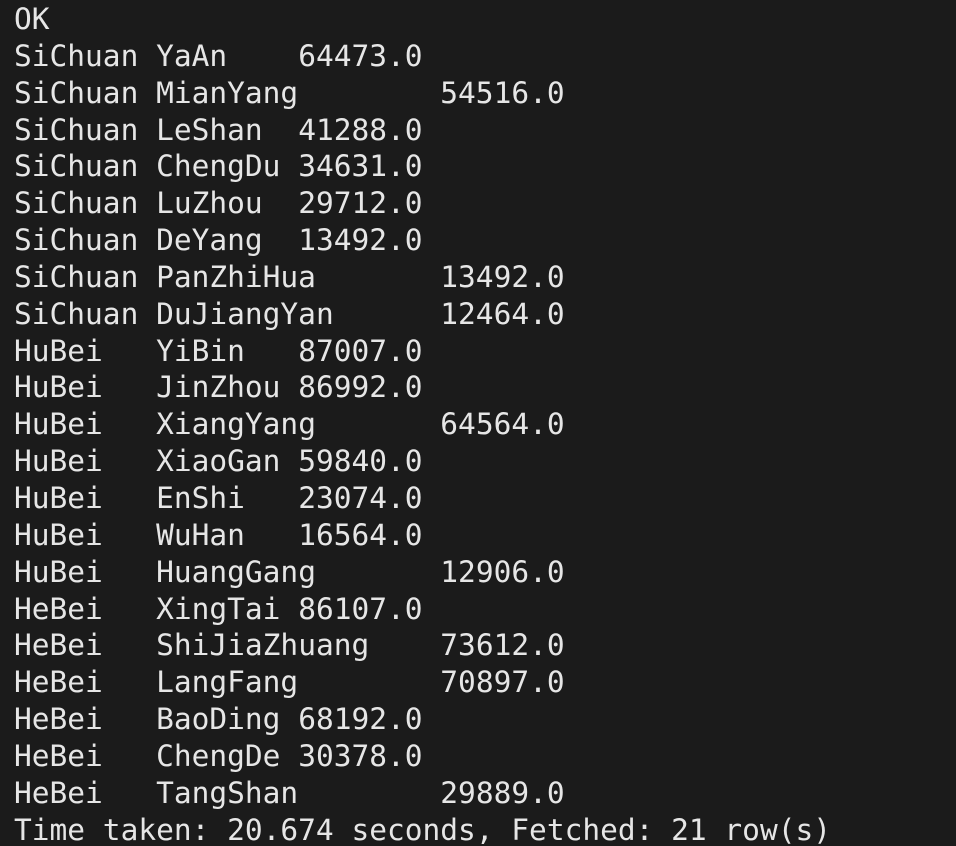  Describe the element at coordinates (218, 719) in the screenshot. I see `city-cell: BaoDing` at that location.